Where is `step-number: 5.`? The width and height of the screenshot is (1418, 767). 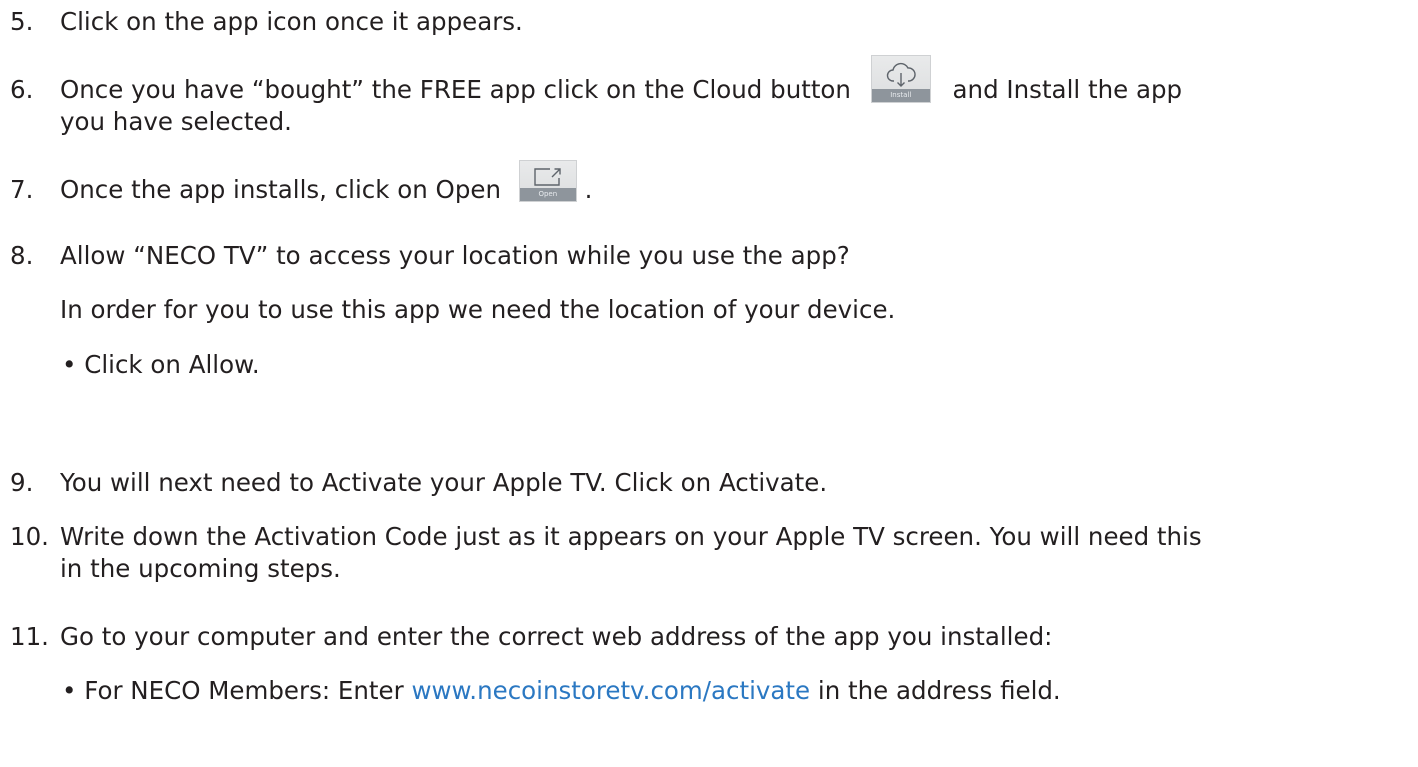
step-number: 5. is located at coordinates (22, 21).